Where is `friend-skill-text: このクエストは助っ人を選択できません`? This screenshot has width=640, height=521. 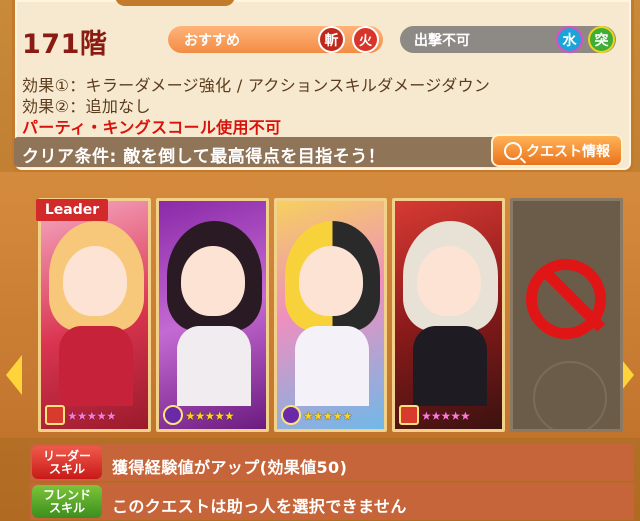
friend-skill-text: このクエストは助っ人を選択できません is located at coordinates (259, 506).